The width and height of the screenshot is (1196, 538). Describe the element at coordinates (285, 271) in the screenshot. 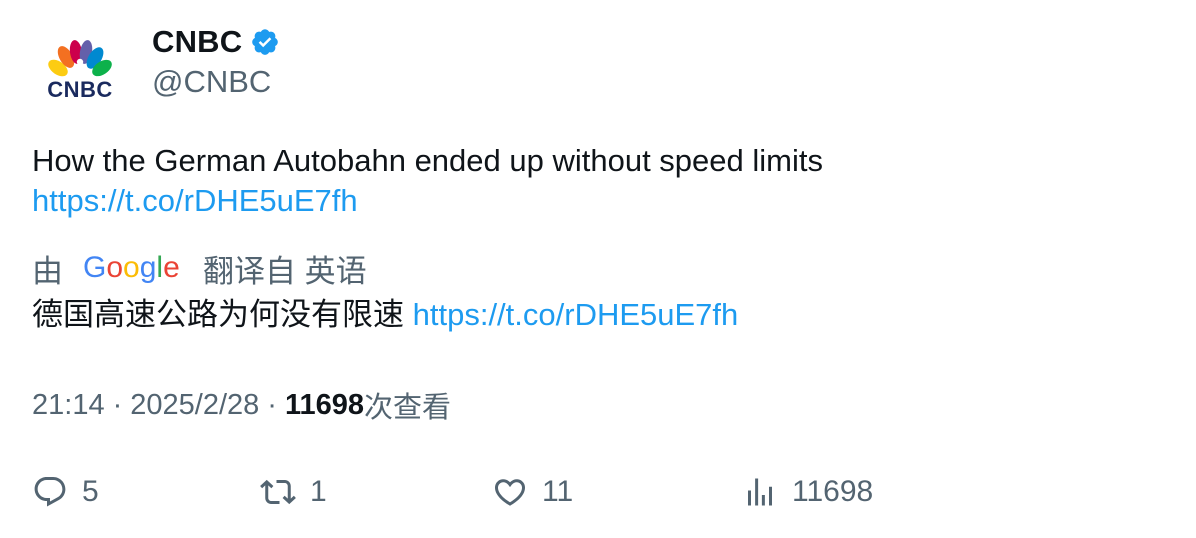

I see `translated-from-label: 翻译自 英语` at that location.